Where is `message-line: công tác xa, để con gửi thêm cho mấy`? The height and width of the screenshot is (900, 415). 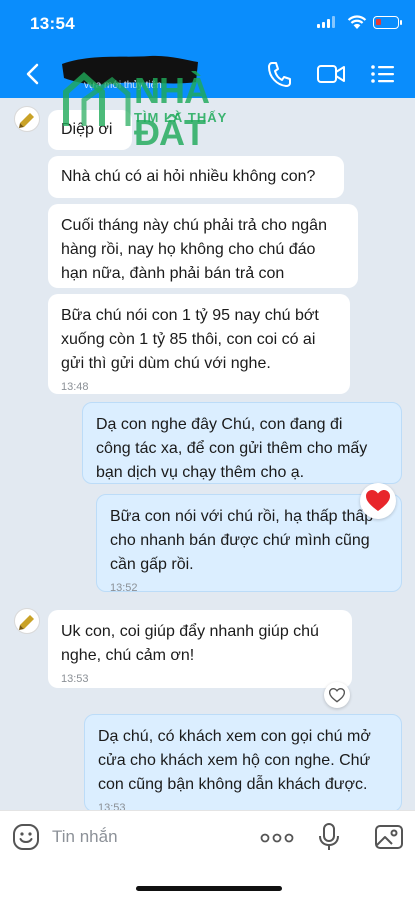
message-line: công tác xa, để con gửi thêm cho mấy is located at coordinates (232, 448).